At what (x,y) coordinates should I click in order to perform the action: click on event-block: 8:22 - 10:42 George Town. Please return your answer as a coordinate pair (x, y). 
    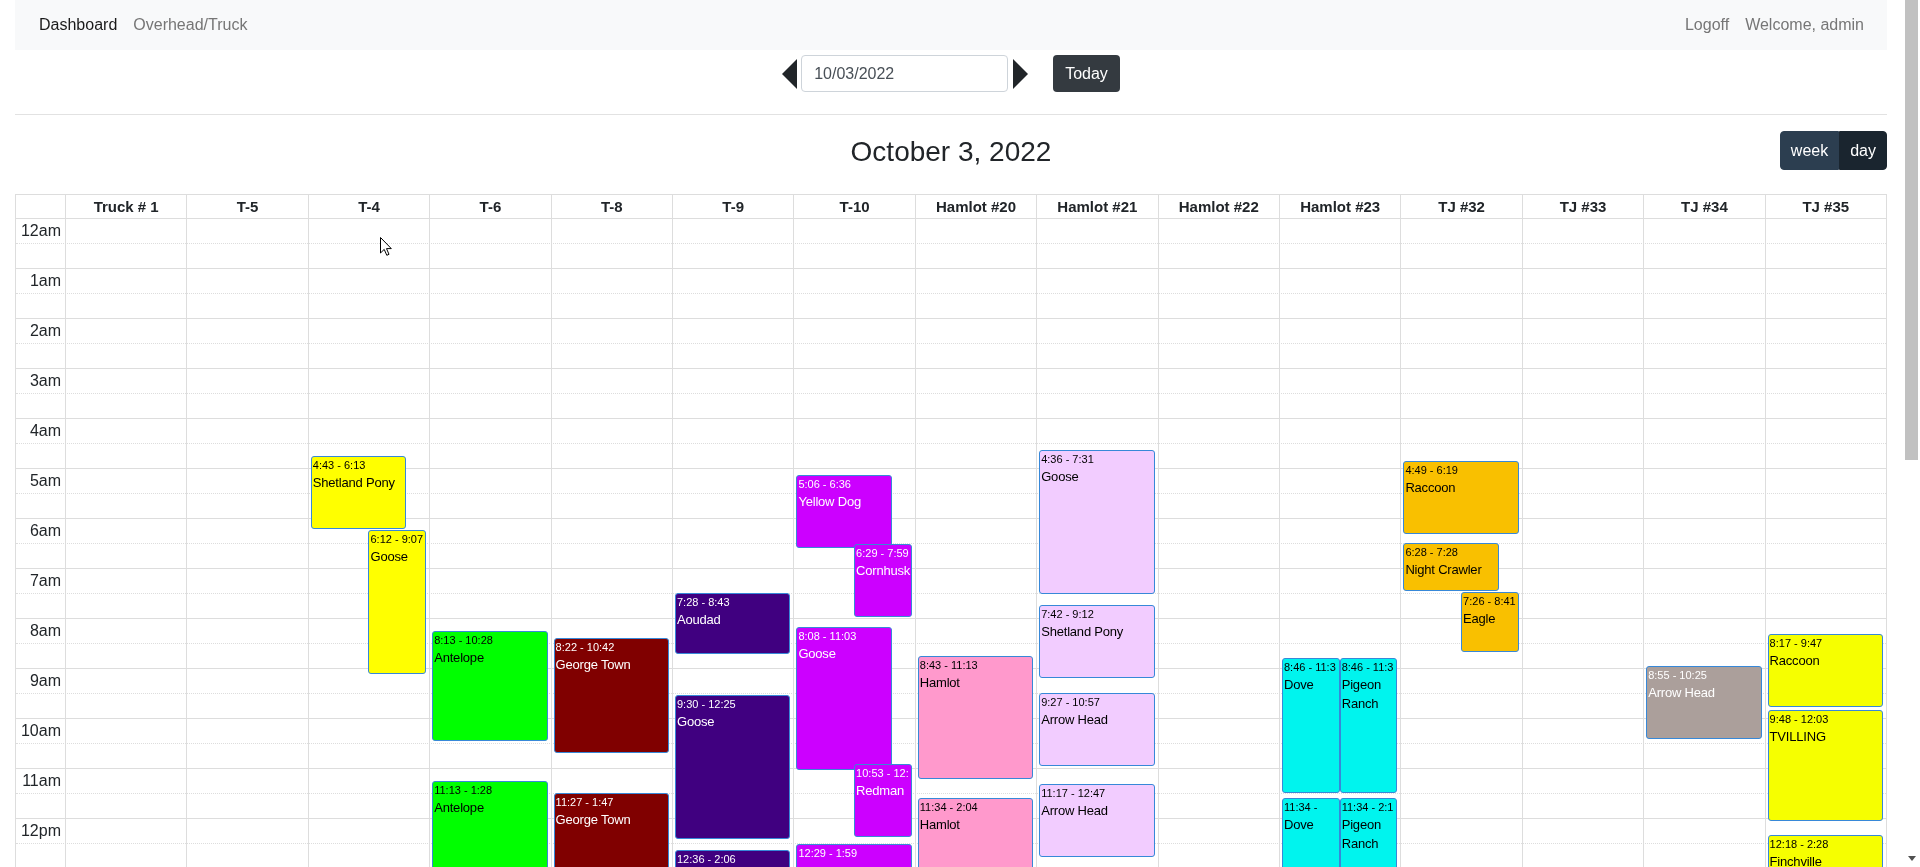
    Looking at the image, I should click on (611, 695).